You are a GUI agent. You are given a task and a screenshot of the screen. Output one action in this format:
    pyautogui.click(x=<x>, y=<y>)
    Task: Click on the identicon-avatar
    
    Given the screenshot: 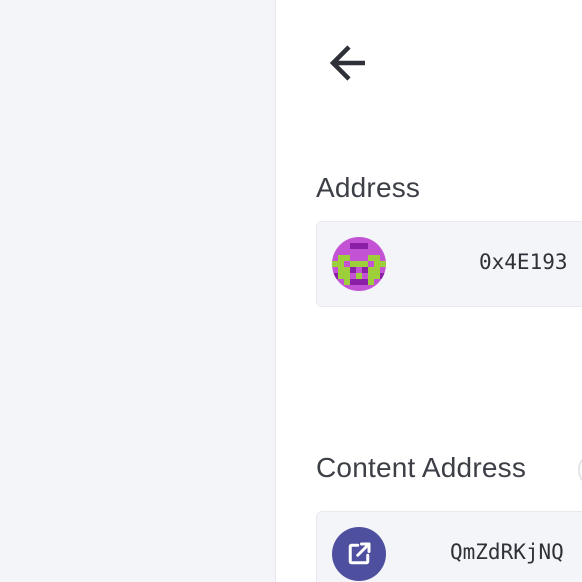 What is the action you would take?
    pyautogui.click(x=359, y=264)
    